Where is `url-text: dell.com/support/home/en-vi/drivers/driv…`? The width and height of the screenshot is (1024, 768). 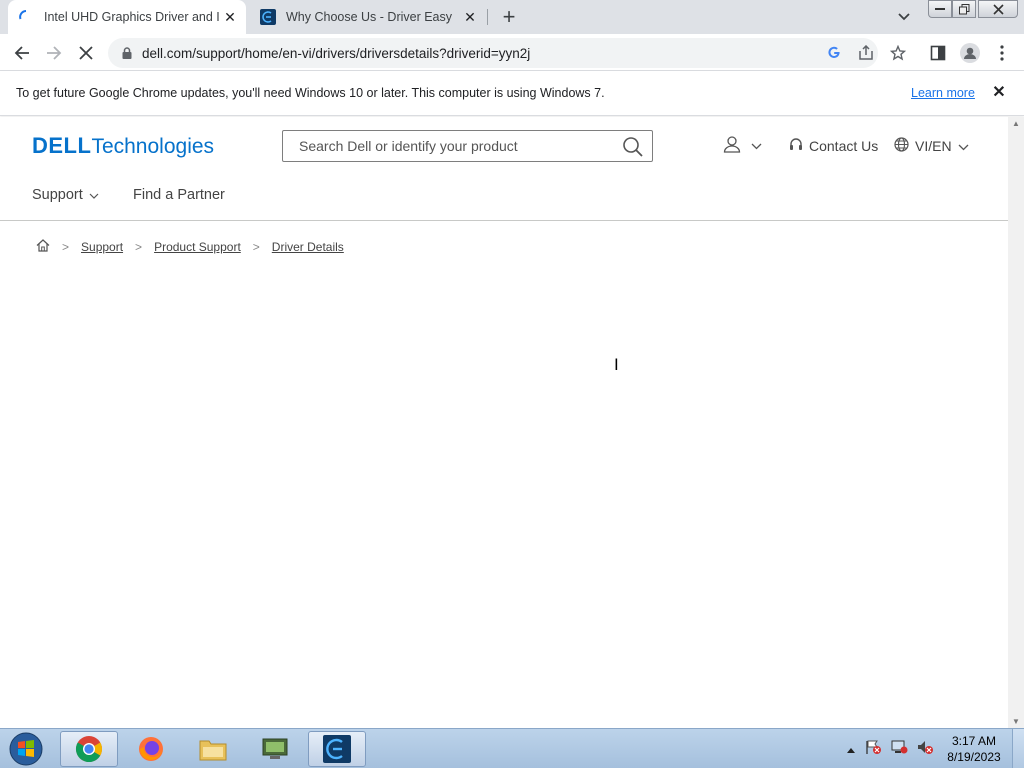
url-text: dell.com/support/home/en-vi/drivers/driv… is located at coordinates (336, 53).